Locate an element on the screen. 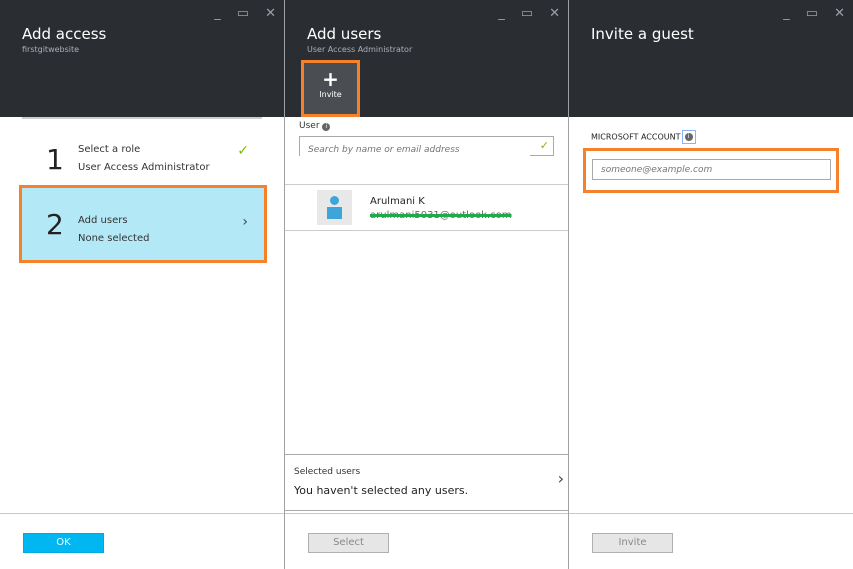  email-input is located at coordinates (711, 169).